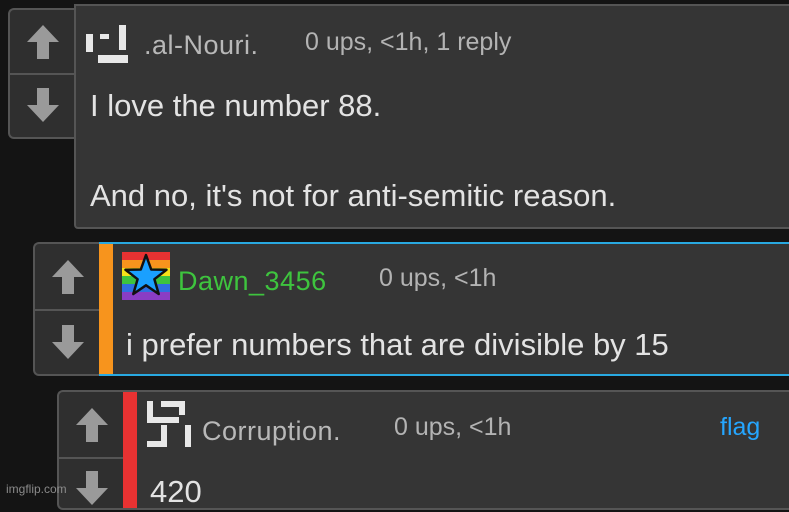 Image resolution: width=789 pixels, height=512 pixels. What do you see at coordinates (236, 105) in the screenshot?
I see `comment-body-line: I love the number 88.` at bounding box center [236, 105].